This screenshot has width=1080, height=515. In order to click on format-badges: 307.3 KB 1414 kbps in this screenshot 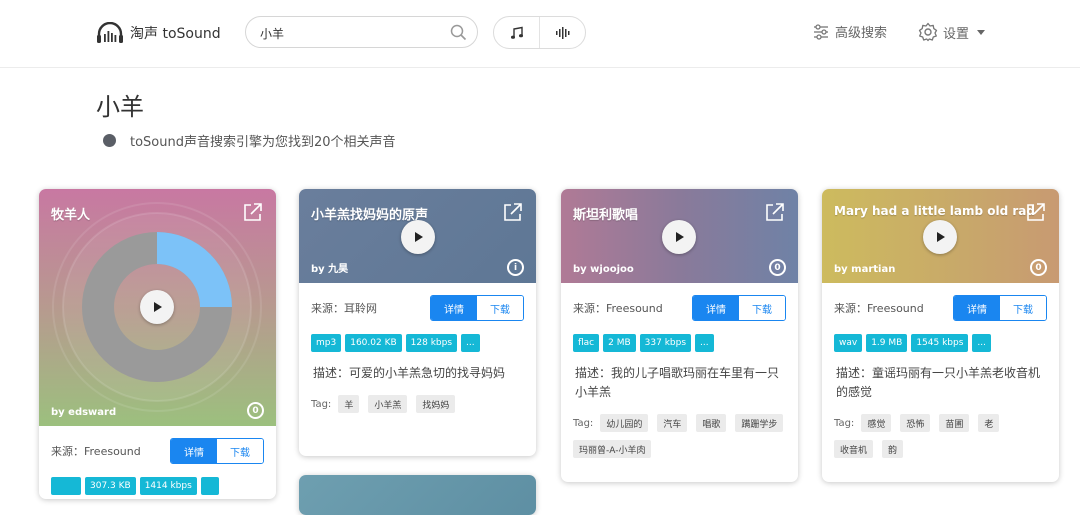, I will do `click(157, 486)`.